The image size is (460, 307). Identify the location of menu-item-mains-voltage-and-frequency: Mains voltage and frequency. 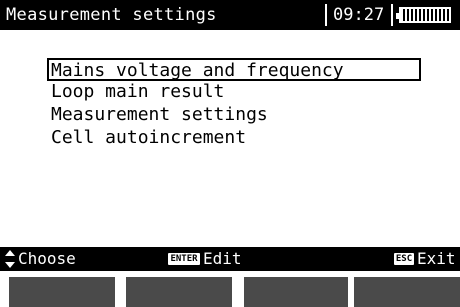
(234, 69).